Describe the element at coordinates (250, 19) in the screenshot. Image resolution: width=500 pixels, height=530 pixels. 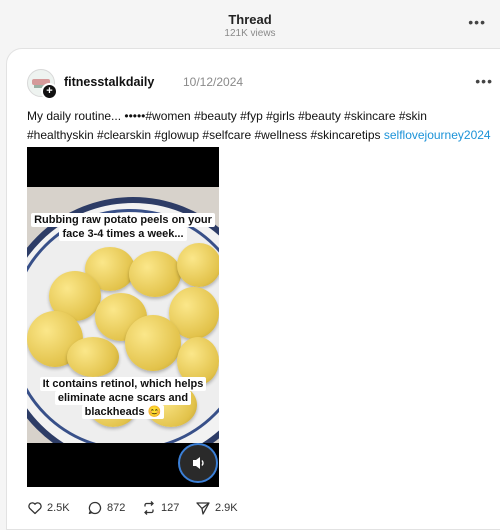
I see `page-title: Thread` at that location.